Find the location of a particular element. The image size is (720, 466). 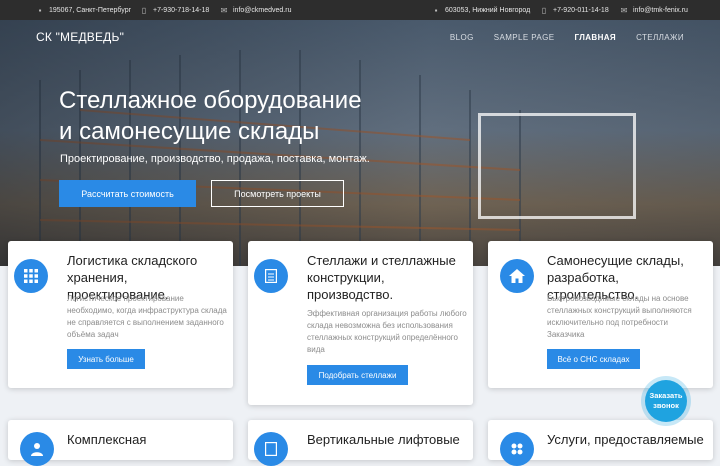

choose-racks-button: Подобрать стеллажи is located at coordinates (357, 375).